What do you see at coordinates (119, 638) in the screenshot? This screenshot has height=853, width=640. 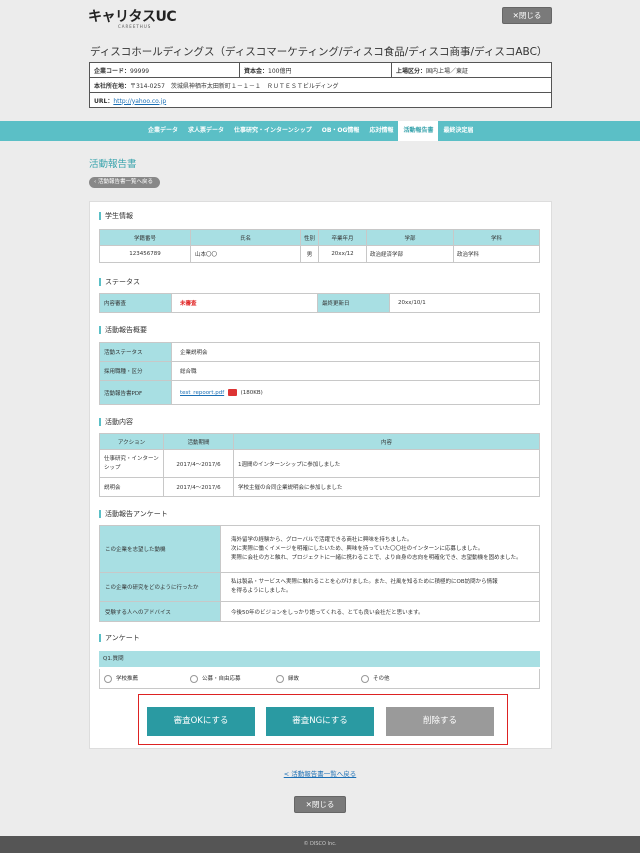 I see `survey-heading: アンケート` at bounding box center [119, 638].